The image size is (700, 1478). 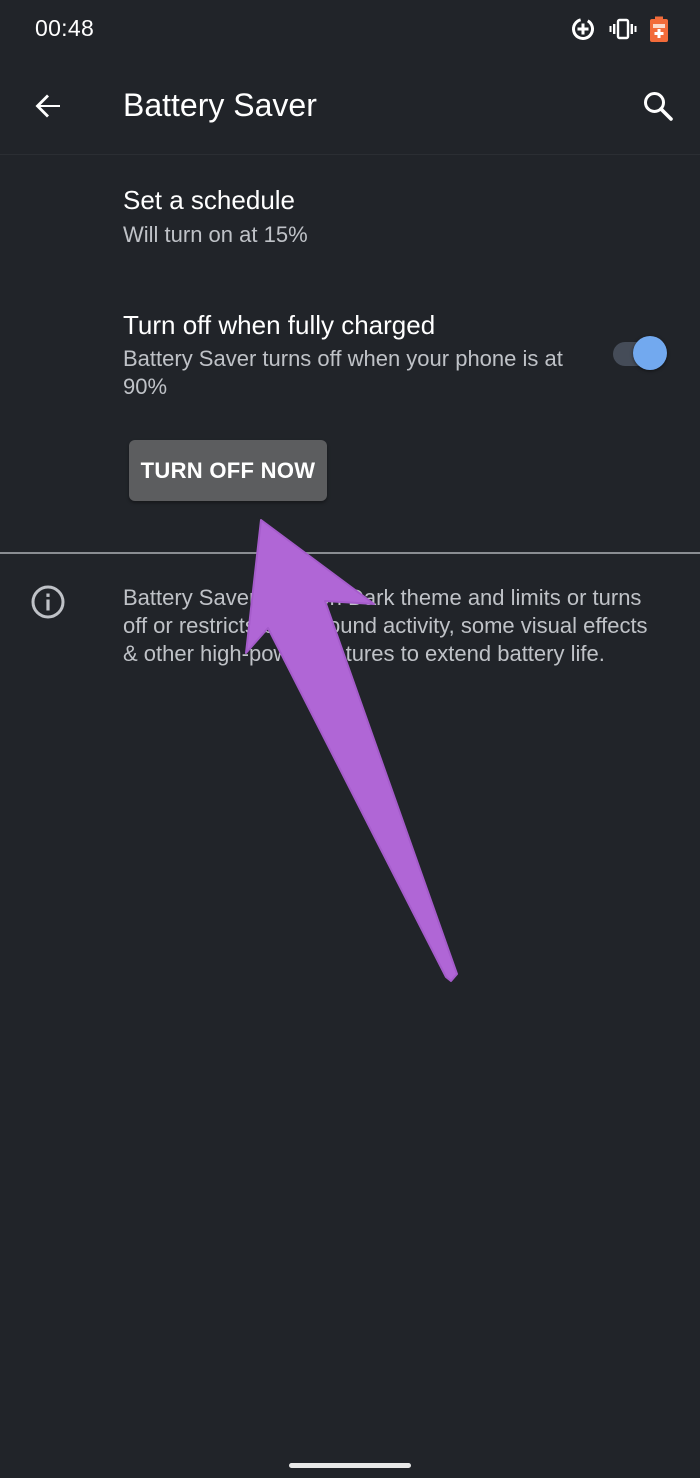 I want to click on page-title: Battery Saver, so click(x=220, y=105).